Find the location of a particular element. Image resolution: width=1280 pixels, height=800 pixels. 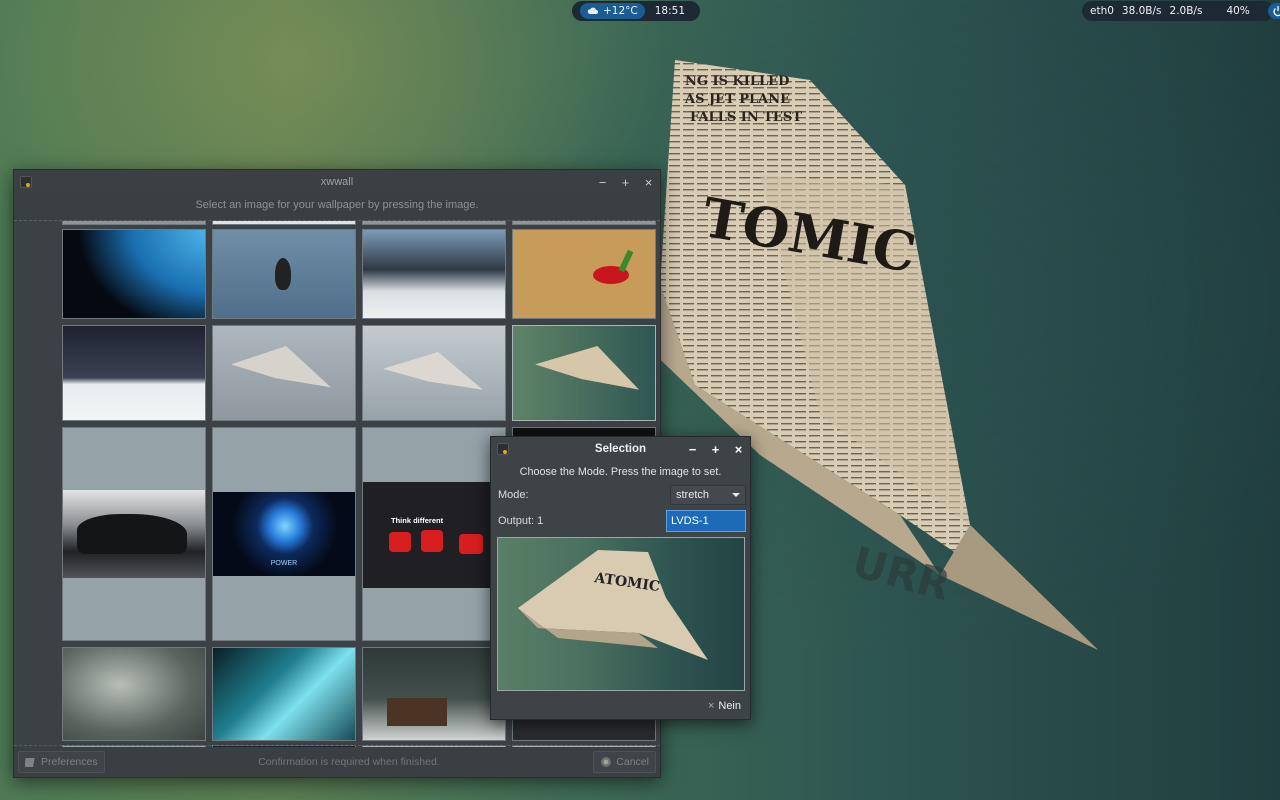

wallpaper-thumb-plane-light is located at coordinates (434, 373).